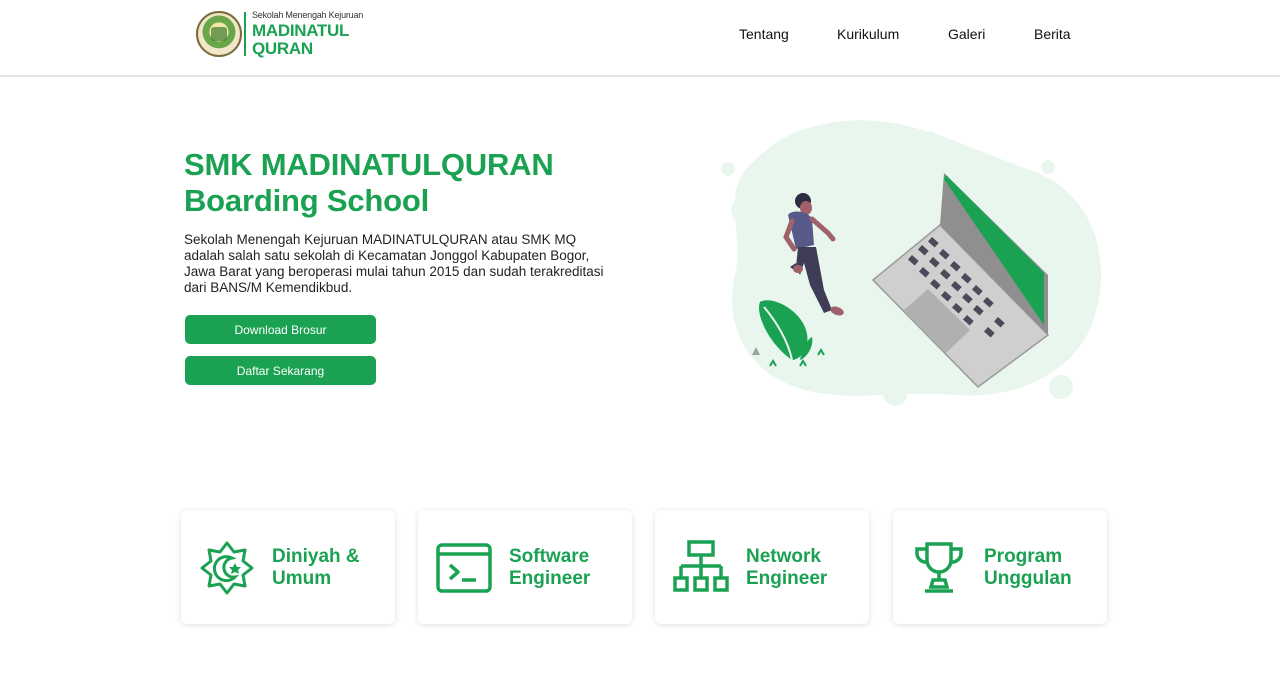 The image size is (1280, 699). What do you see at coordinates (302, 578) in the screenshot?
I see `card-label-line2: Umum` at bounding box center [302, 578].